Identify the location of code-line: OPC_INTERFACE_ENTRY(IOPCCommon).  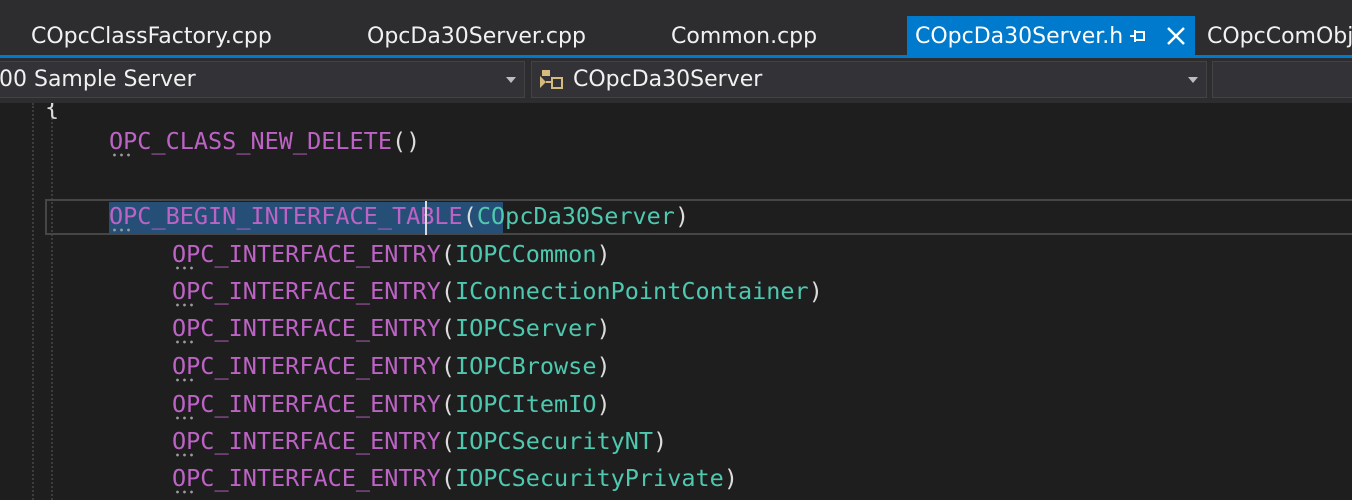
(391, 254).